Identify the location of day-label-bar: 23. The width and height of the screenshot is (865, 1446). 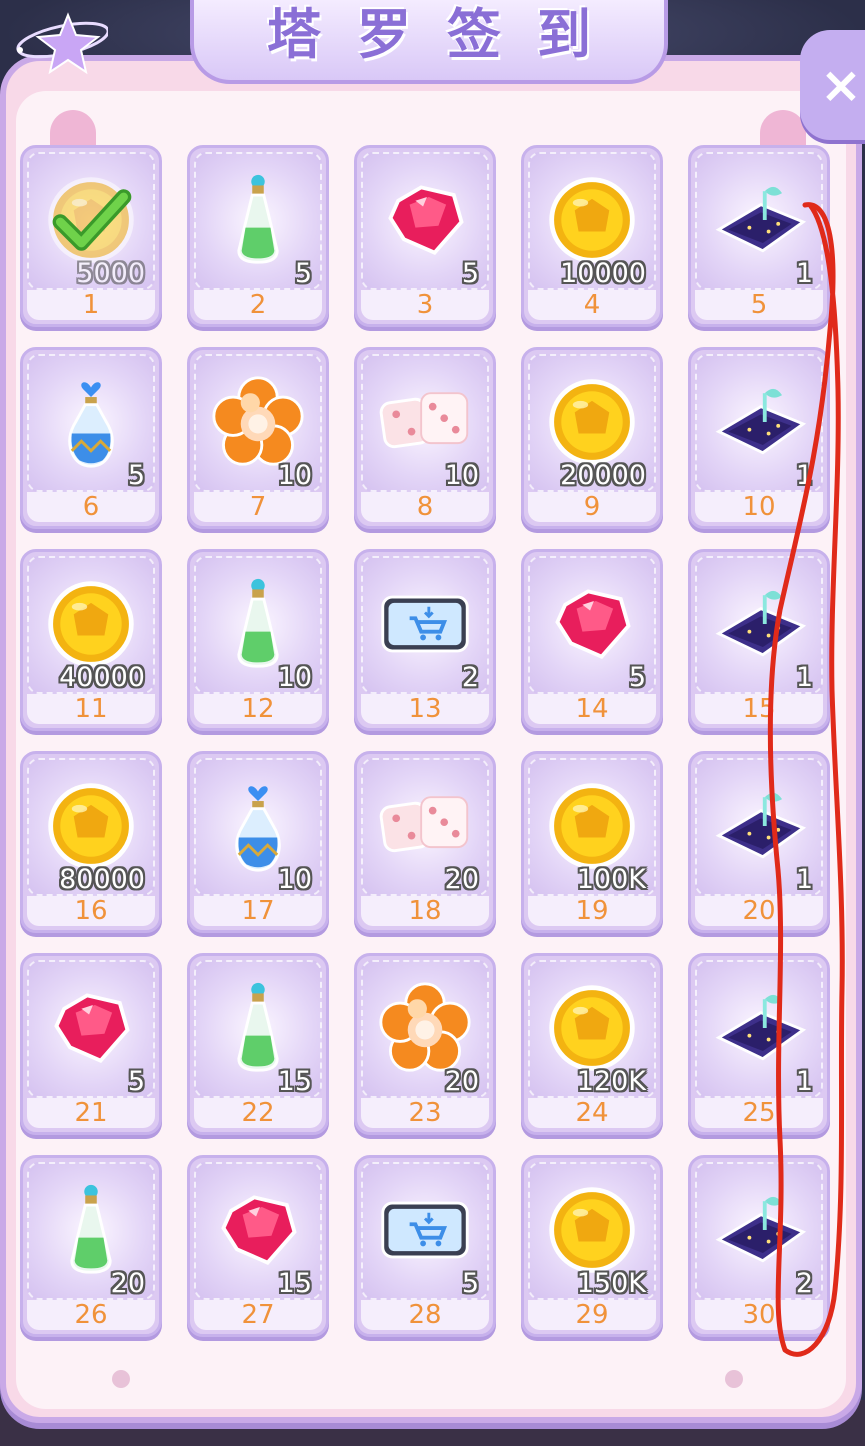
(425, 1113).